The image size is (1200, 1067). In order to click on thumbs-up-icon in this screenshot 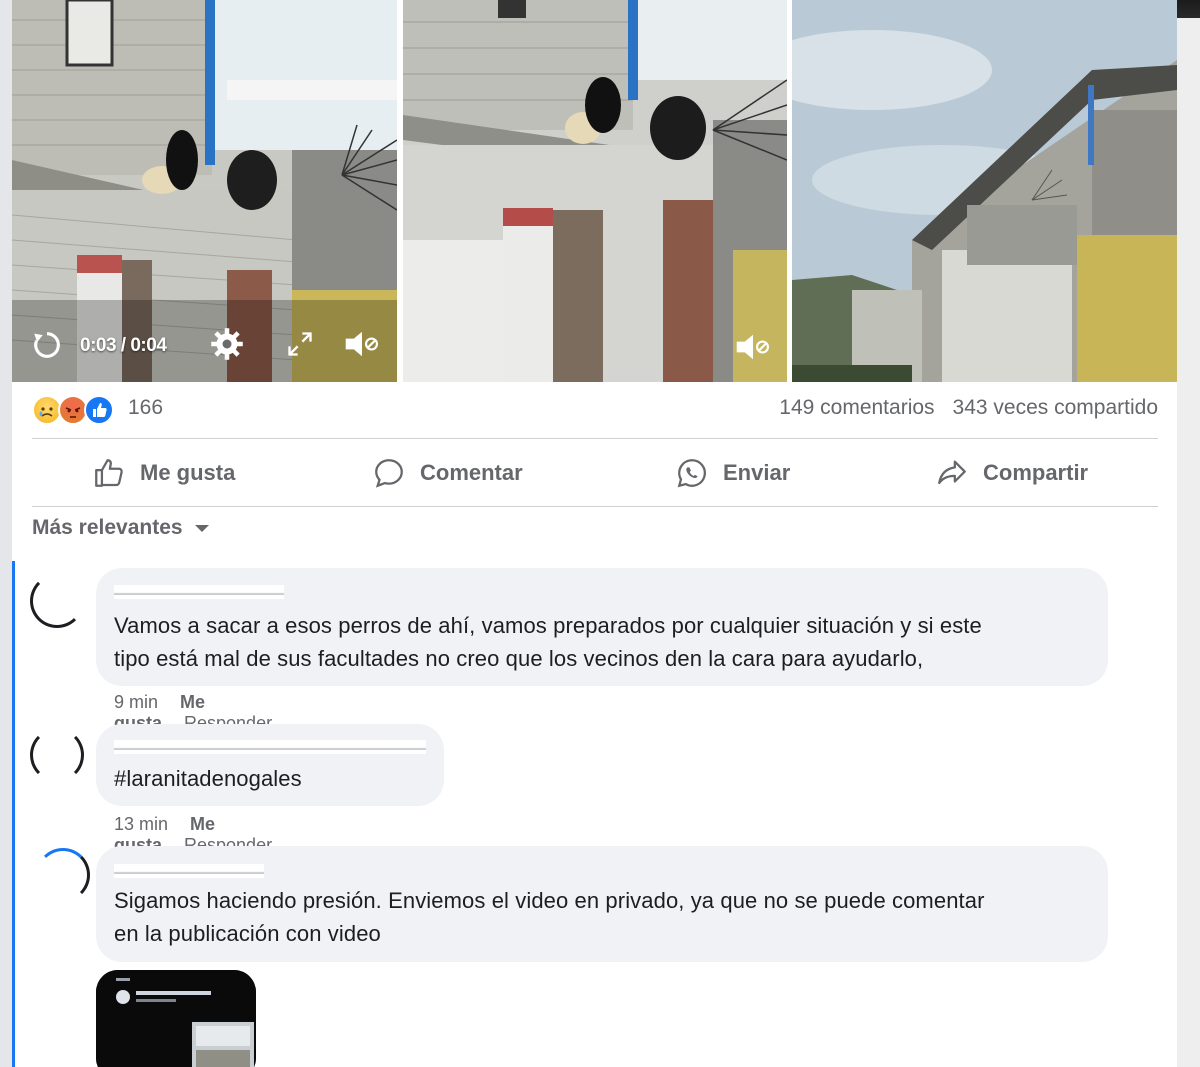, I will do `click(109, 473)`.